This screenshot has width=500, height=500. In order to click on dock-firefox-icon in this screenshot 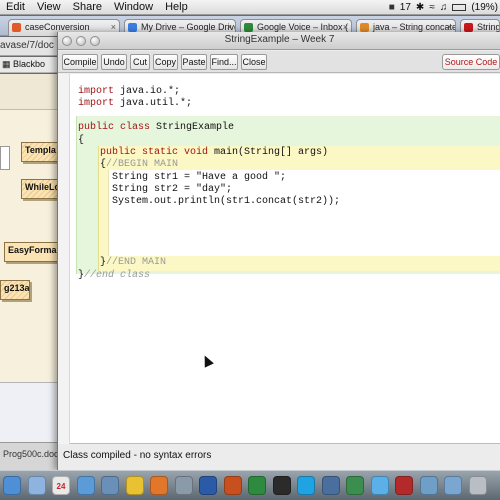, I will do `click(159, 485)`.